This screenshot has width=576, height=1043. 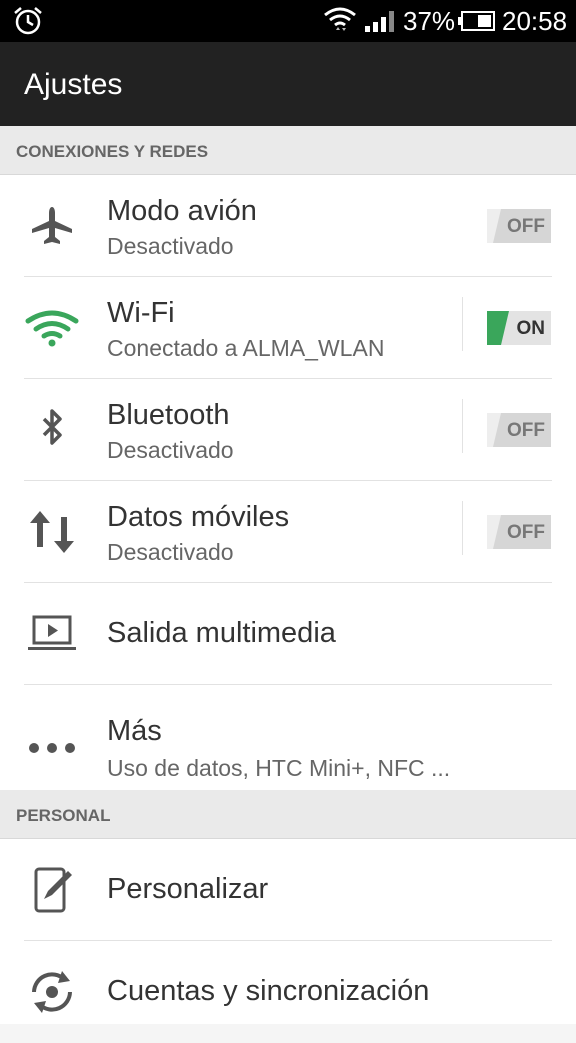 What do you see at coordinates (52, 992) in the screenshot?
I see `sync-icon` at bounding box center [52, 992].